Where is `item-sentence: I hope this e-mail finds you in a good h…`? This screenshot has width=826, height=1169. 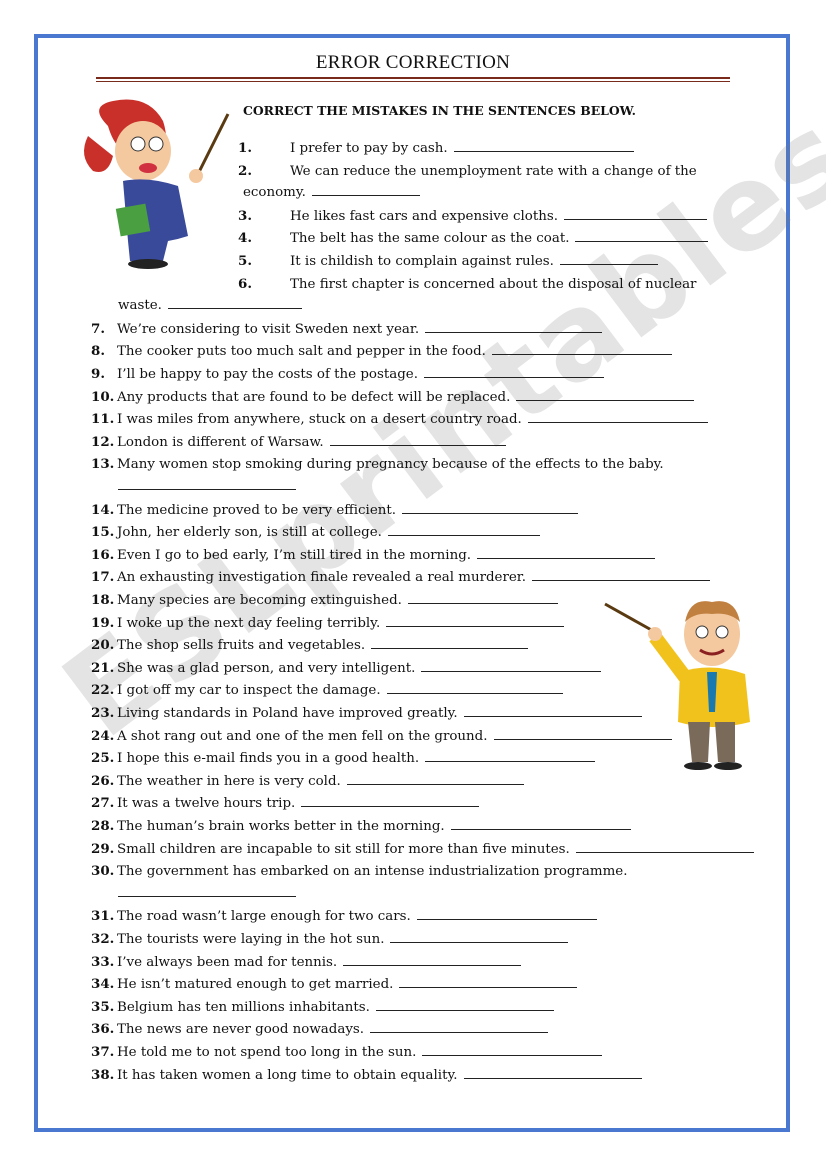 item-sentence: I hope this e-mail finds you in a good h… is located at coordinates (268, 759).